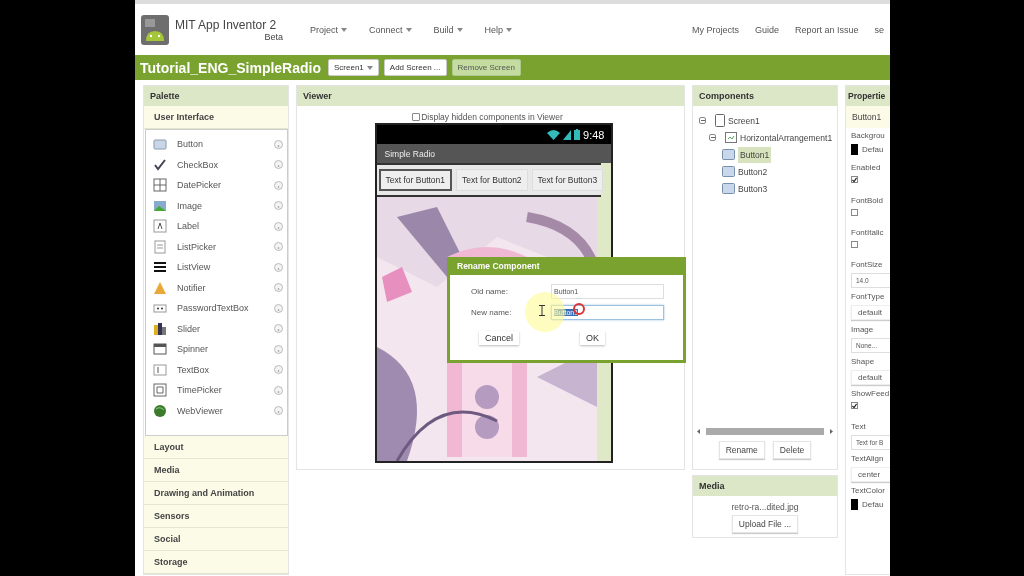 This screenshot has width=1024, height=576. What do you see at coordinates (765, 431) in the screenshot?
I see `horizontal-scrollbar` at bounding box center [765, 431].